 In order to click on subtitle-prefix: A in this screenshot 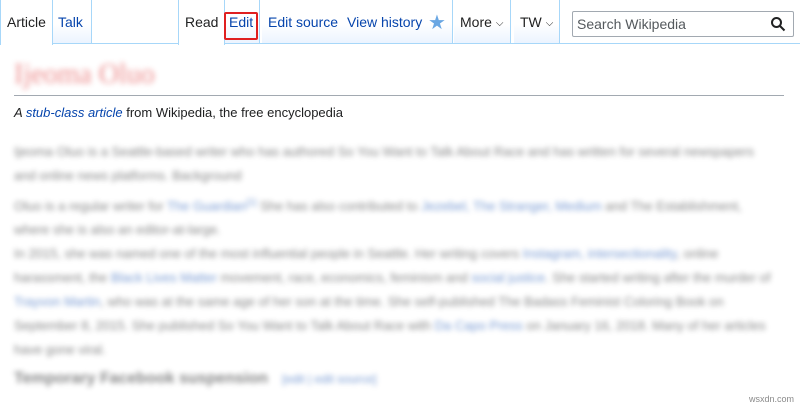, I will do `click(20, 112)`.